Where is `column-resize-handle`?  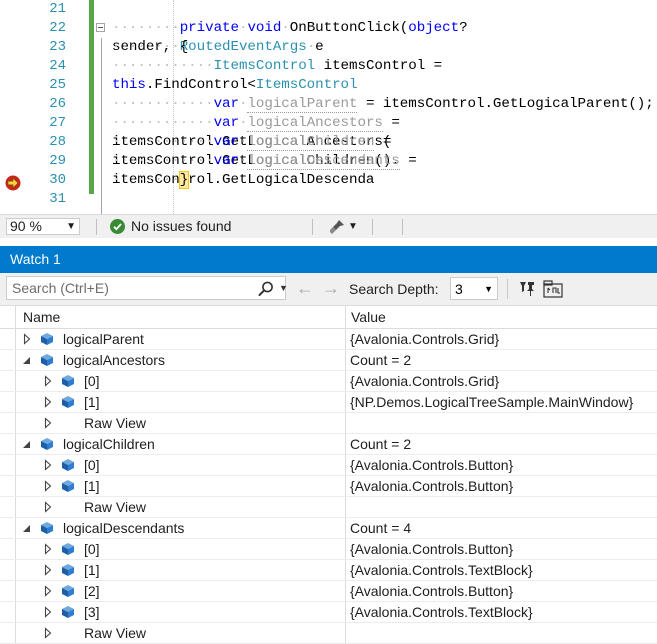
column-resize-handle is located at coordinates (345, 317).